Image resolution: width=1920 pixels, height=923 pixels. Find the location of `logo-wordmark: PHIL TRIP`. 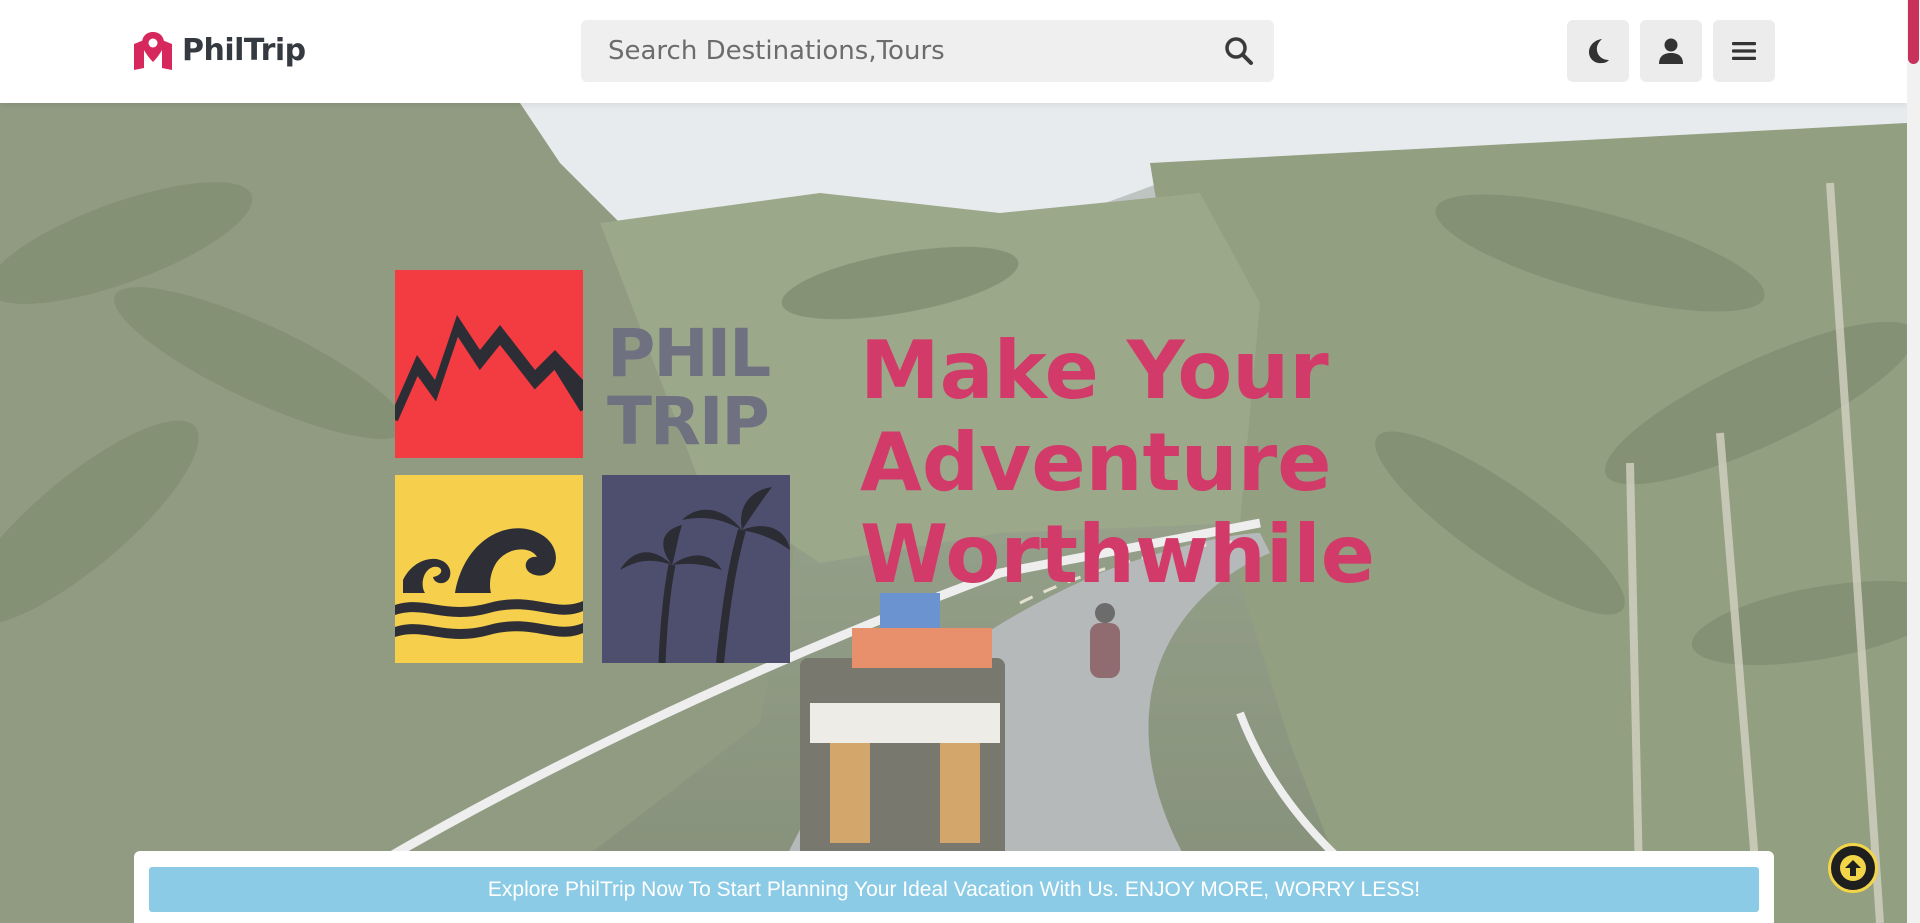

logo-wordmark: PHIL TRIP is located at coordinates (689, 387).